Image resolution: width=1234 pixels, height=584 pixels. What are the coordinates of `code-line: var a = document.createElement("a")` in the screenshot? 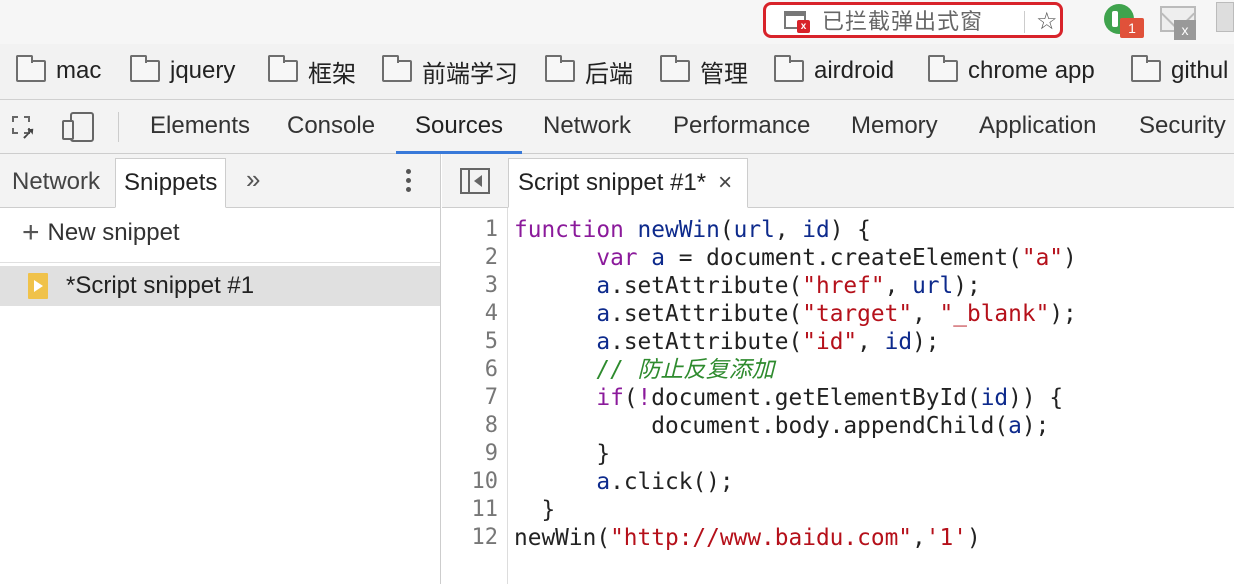 It's located at (795, 258).